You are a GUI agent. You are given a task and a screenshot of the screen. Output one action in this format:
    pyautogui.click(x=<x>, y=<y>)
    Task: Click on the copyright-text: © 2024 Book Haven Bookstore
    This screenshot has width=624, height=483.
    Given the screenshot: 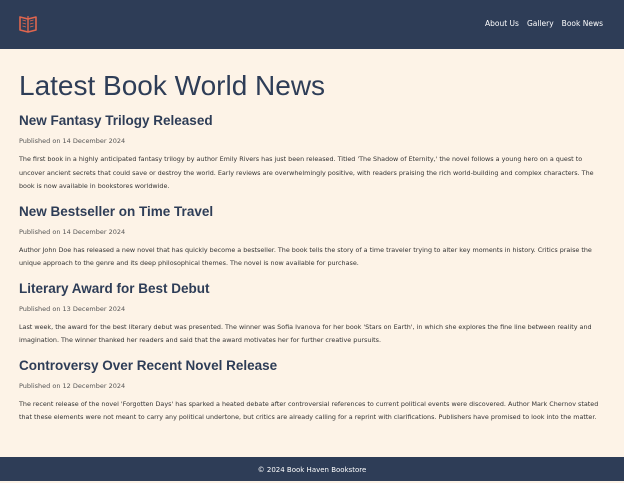 What is the action you would take?
    pyautogui.click(x=312, y=470)
    